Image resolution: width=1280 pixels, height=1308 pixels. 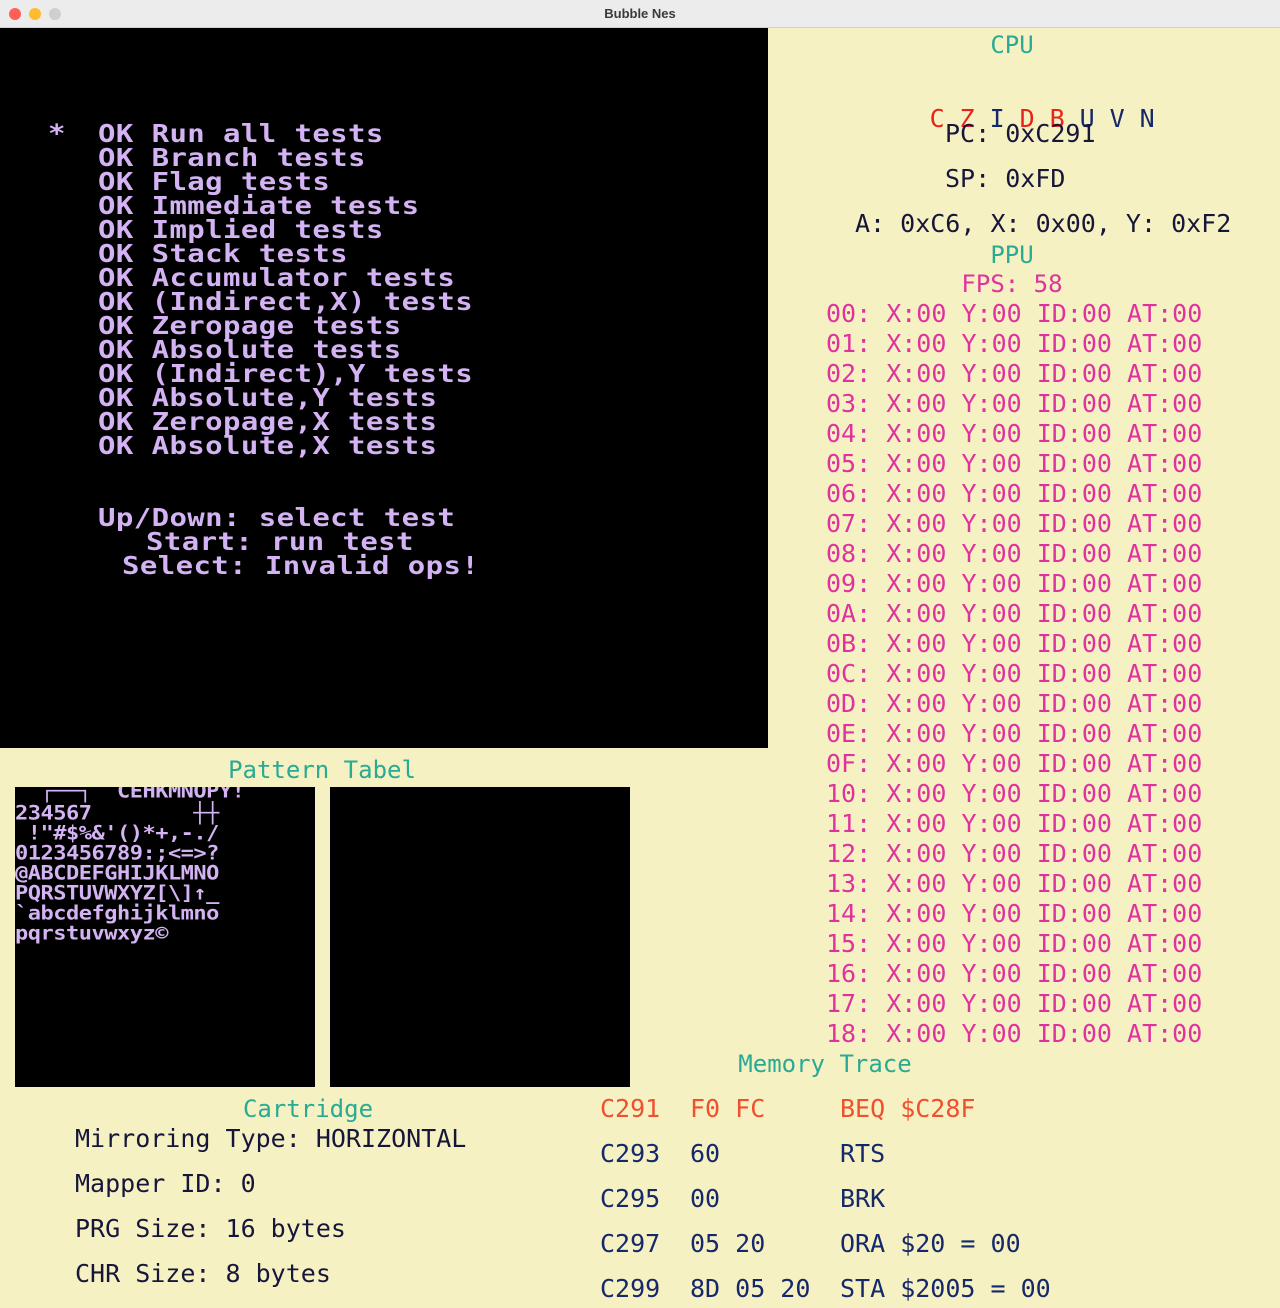 I want to click on sprite-row: 07: X:00 Y:00 ID:00 AT:00, so click(x=1014, y=523).